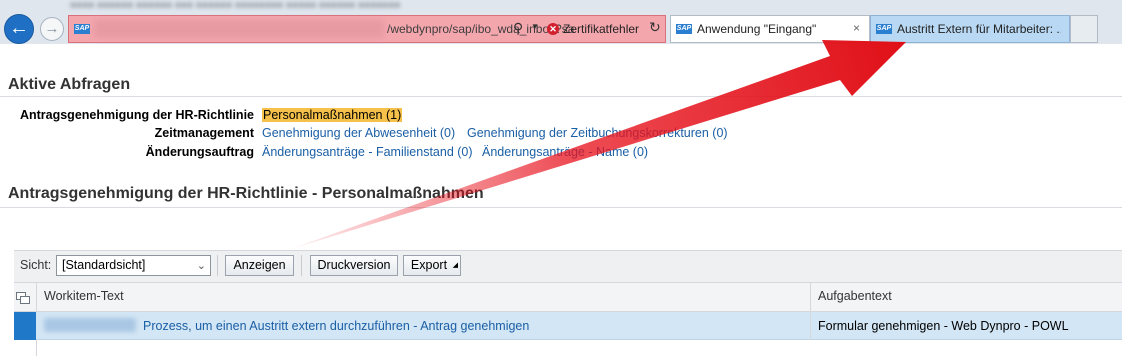  I want to click on query-link-family-status: Änderungsanträge - Familienstand (0), so click(367, 152).